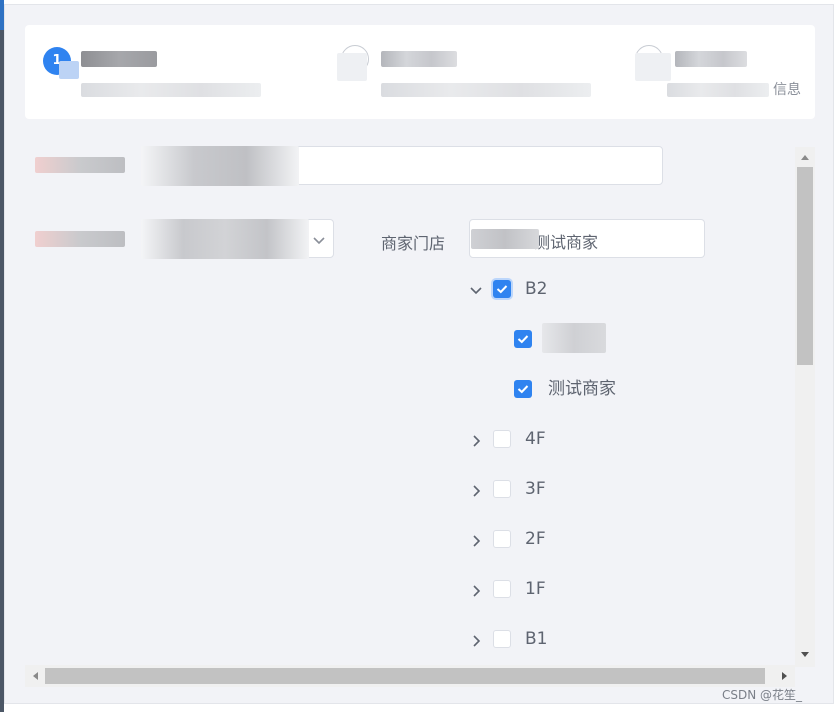  I want to click on tree-node-b2: B2, so click(527, 290).